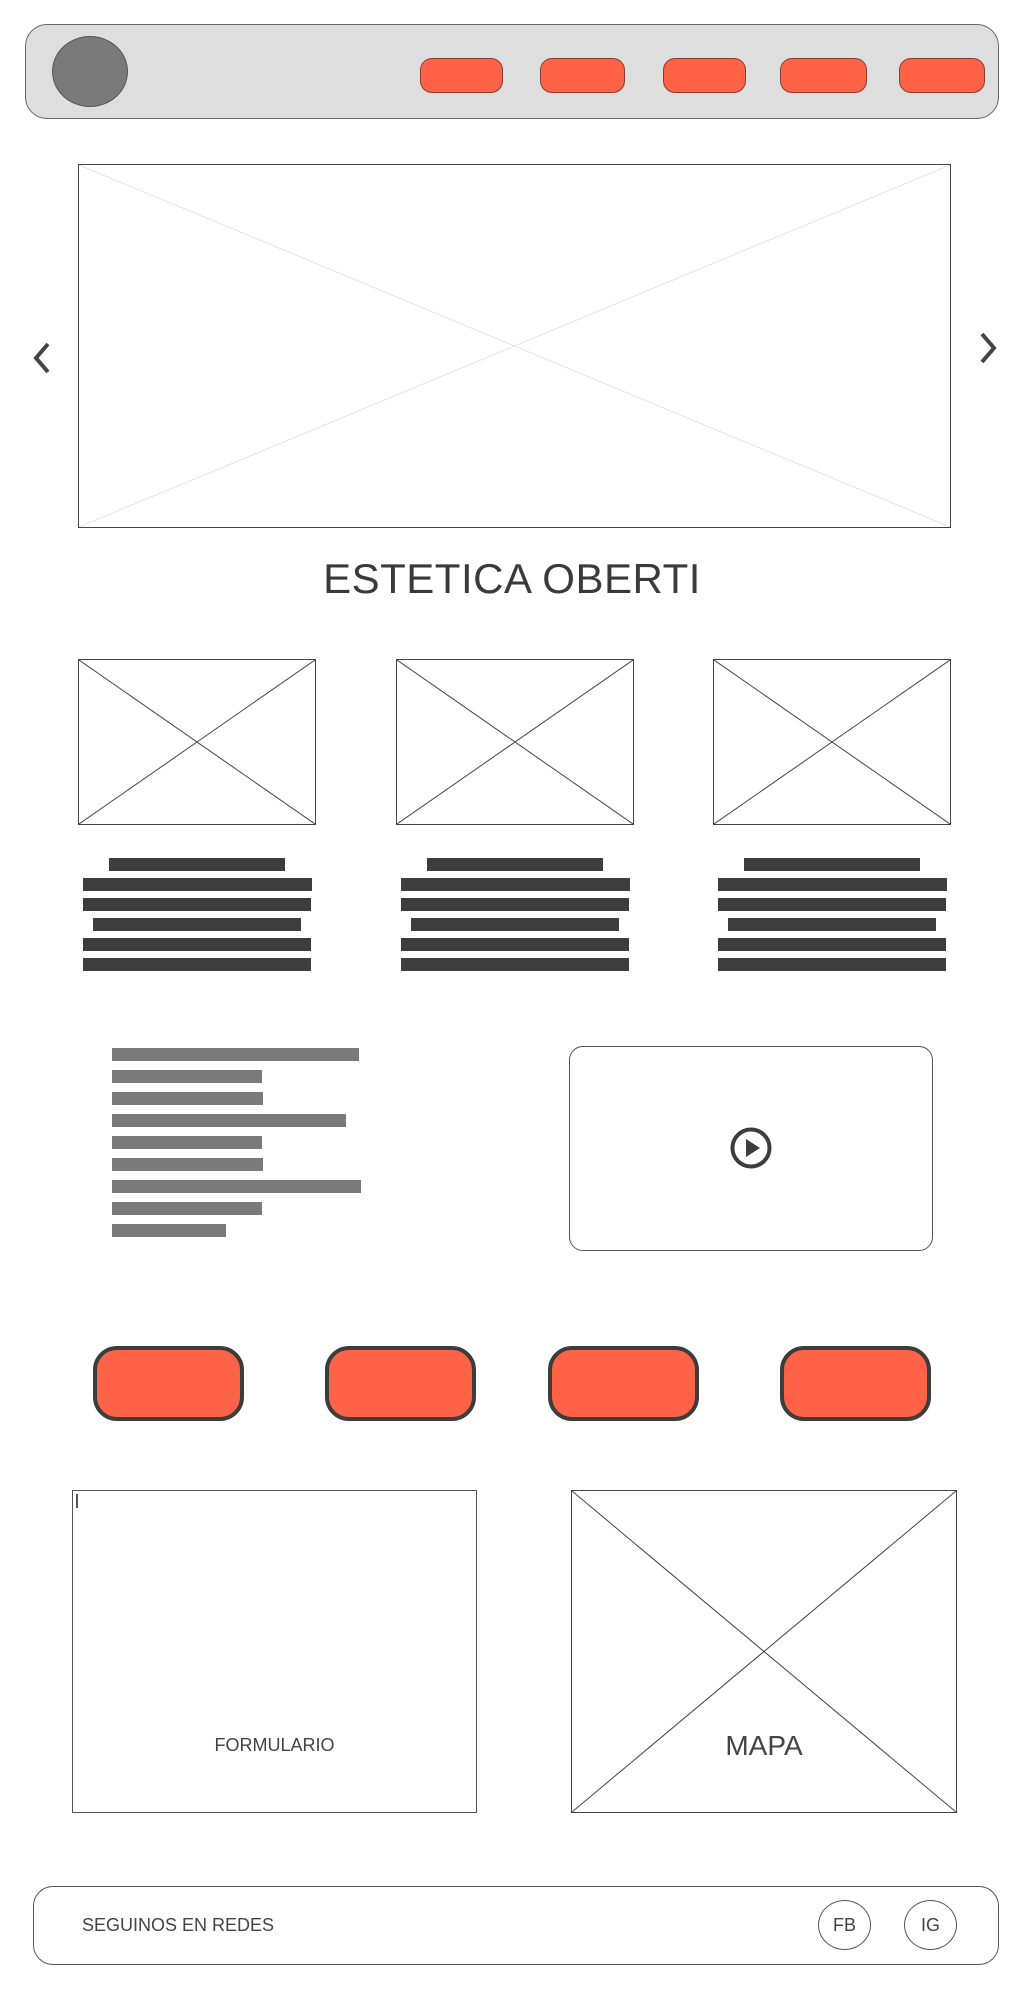  What do you see at coordinates (90, 71) in the screenshot?
I see `logo-avatar` at bounding box center [90, 71].